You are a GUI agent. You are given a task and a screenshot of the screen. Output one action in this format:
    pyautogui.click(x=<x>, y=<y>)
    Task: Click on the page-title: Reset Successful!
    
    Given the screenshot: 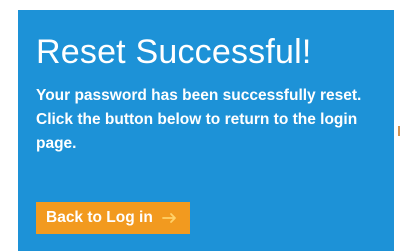 What is the action you would take?
    pyautogui.click(x=174, y=52)
    